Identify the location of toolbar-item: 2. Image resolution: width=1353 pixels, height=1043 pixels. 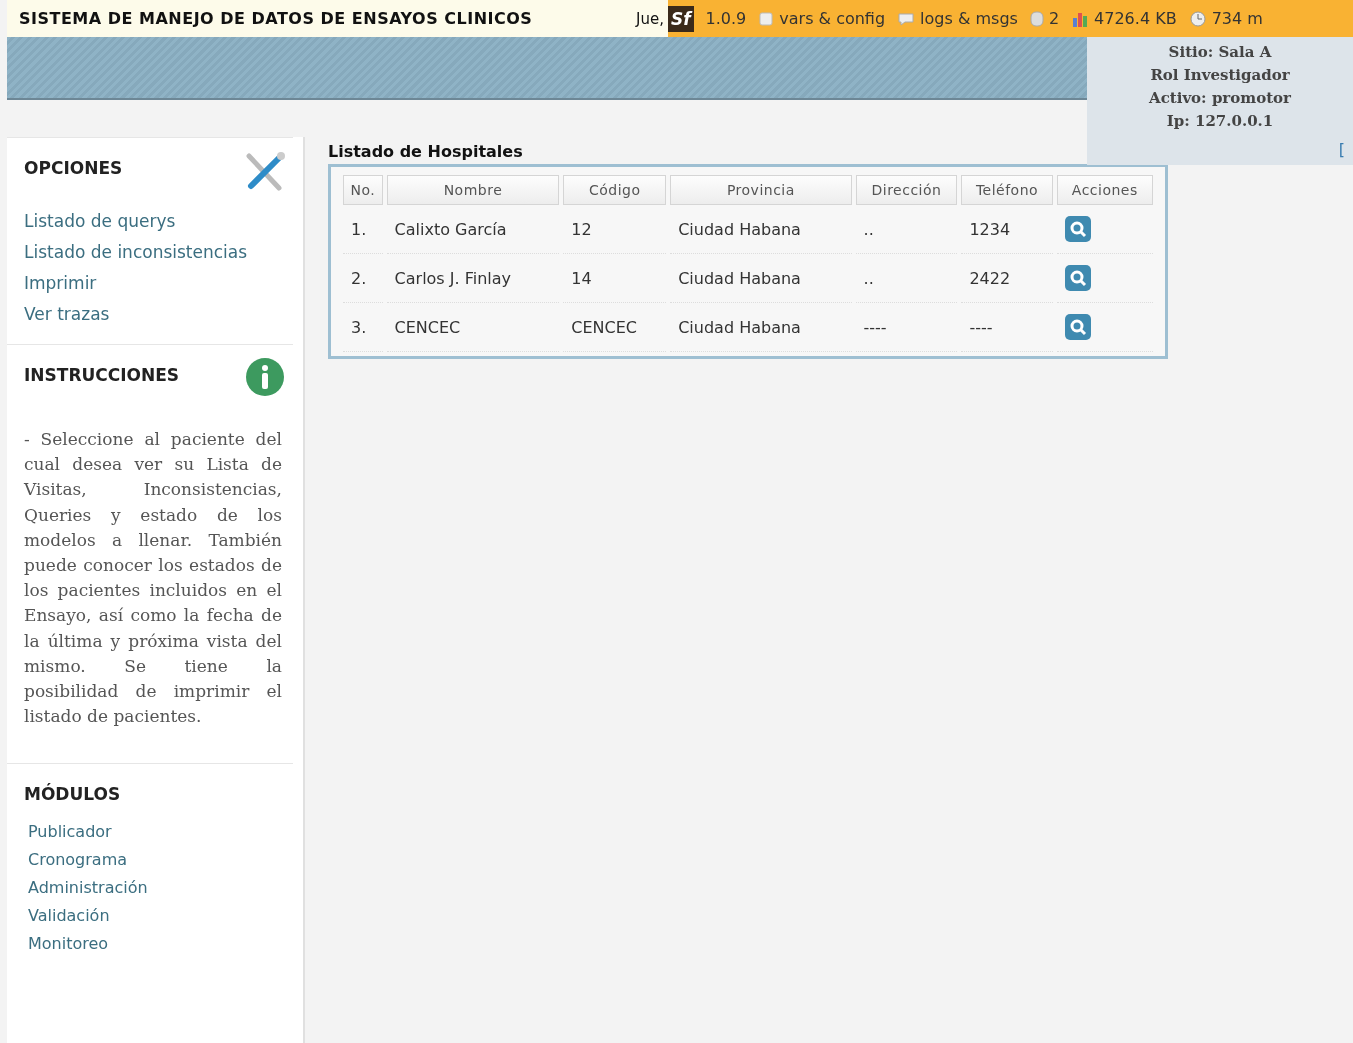
(1044, 18).